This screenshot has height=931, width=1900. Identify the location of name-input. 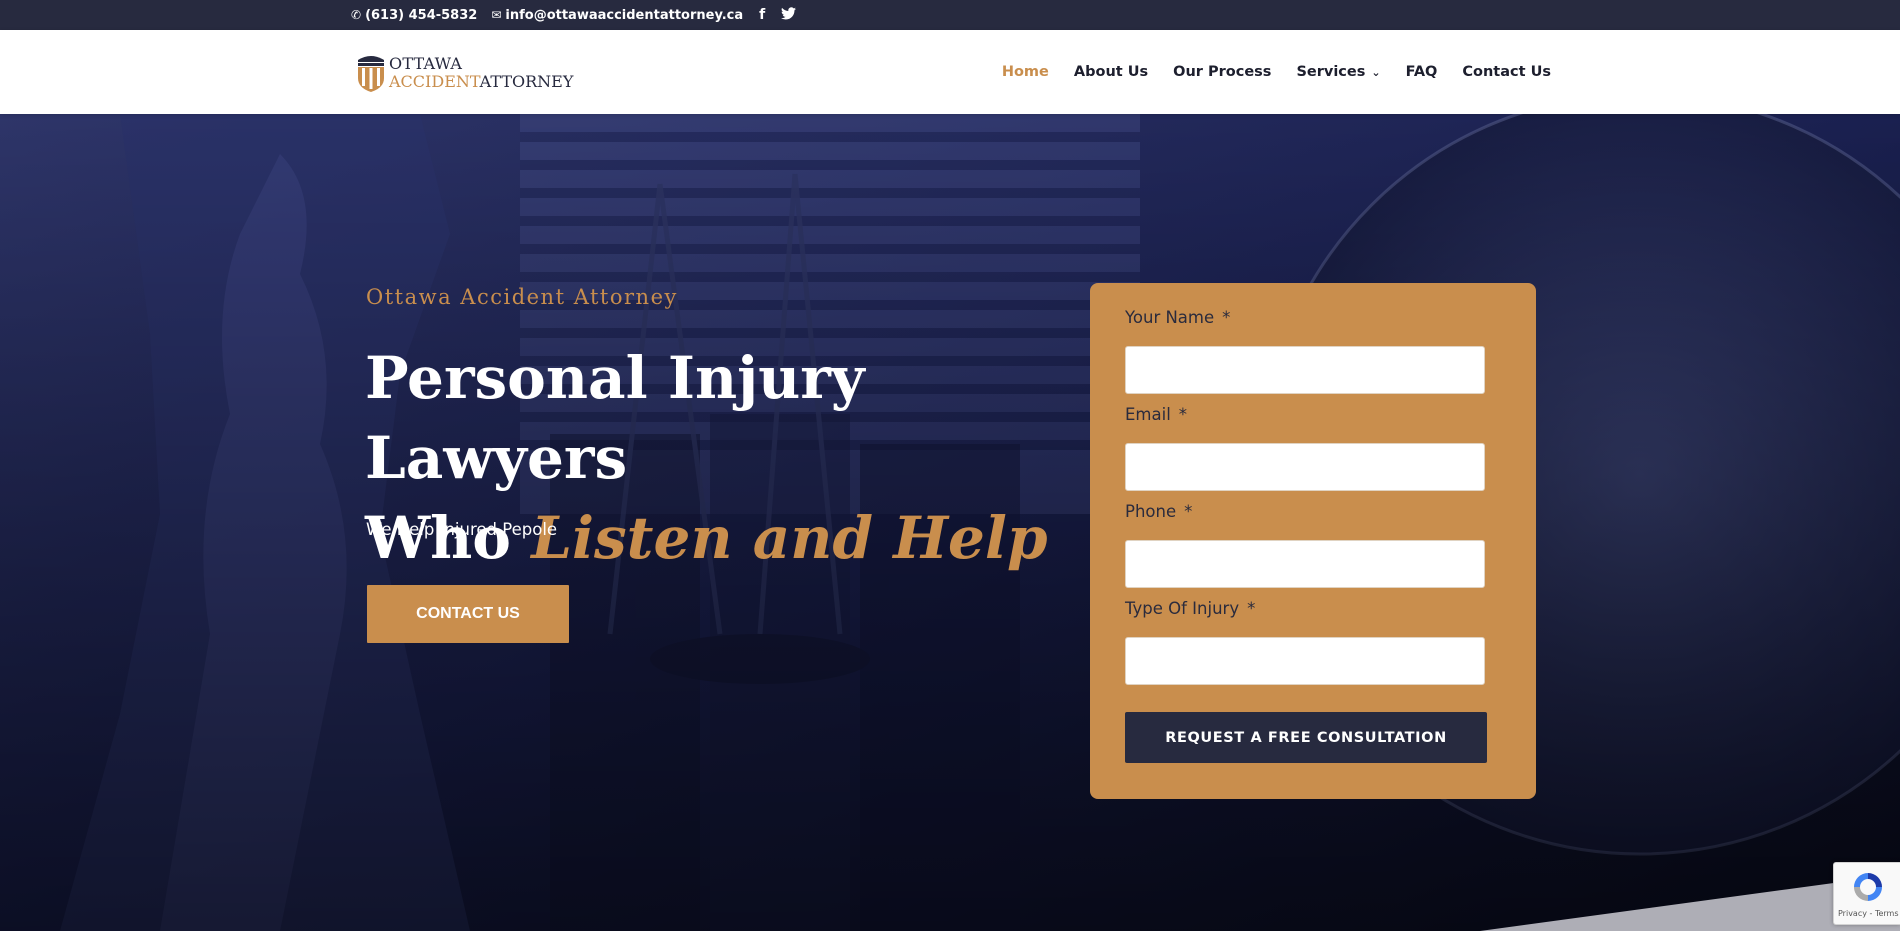
(1305, 370).